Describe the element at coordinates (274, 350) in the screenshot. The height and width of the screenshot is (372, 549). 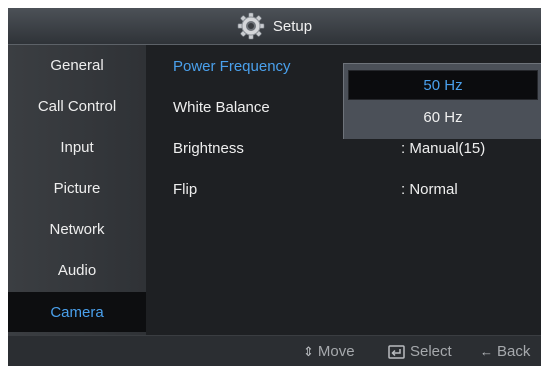
I see `footer-hints: ⇕ Move Select ← Back` at that location.